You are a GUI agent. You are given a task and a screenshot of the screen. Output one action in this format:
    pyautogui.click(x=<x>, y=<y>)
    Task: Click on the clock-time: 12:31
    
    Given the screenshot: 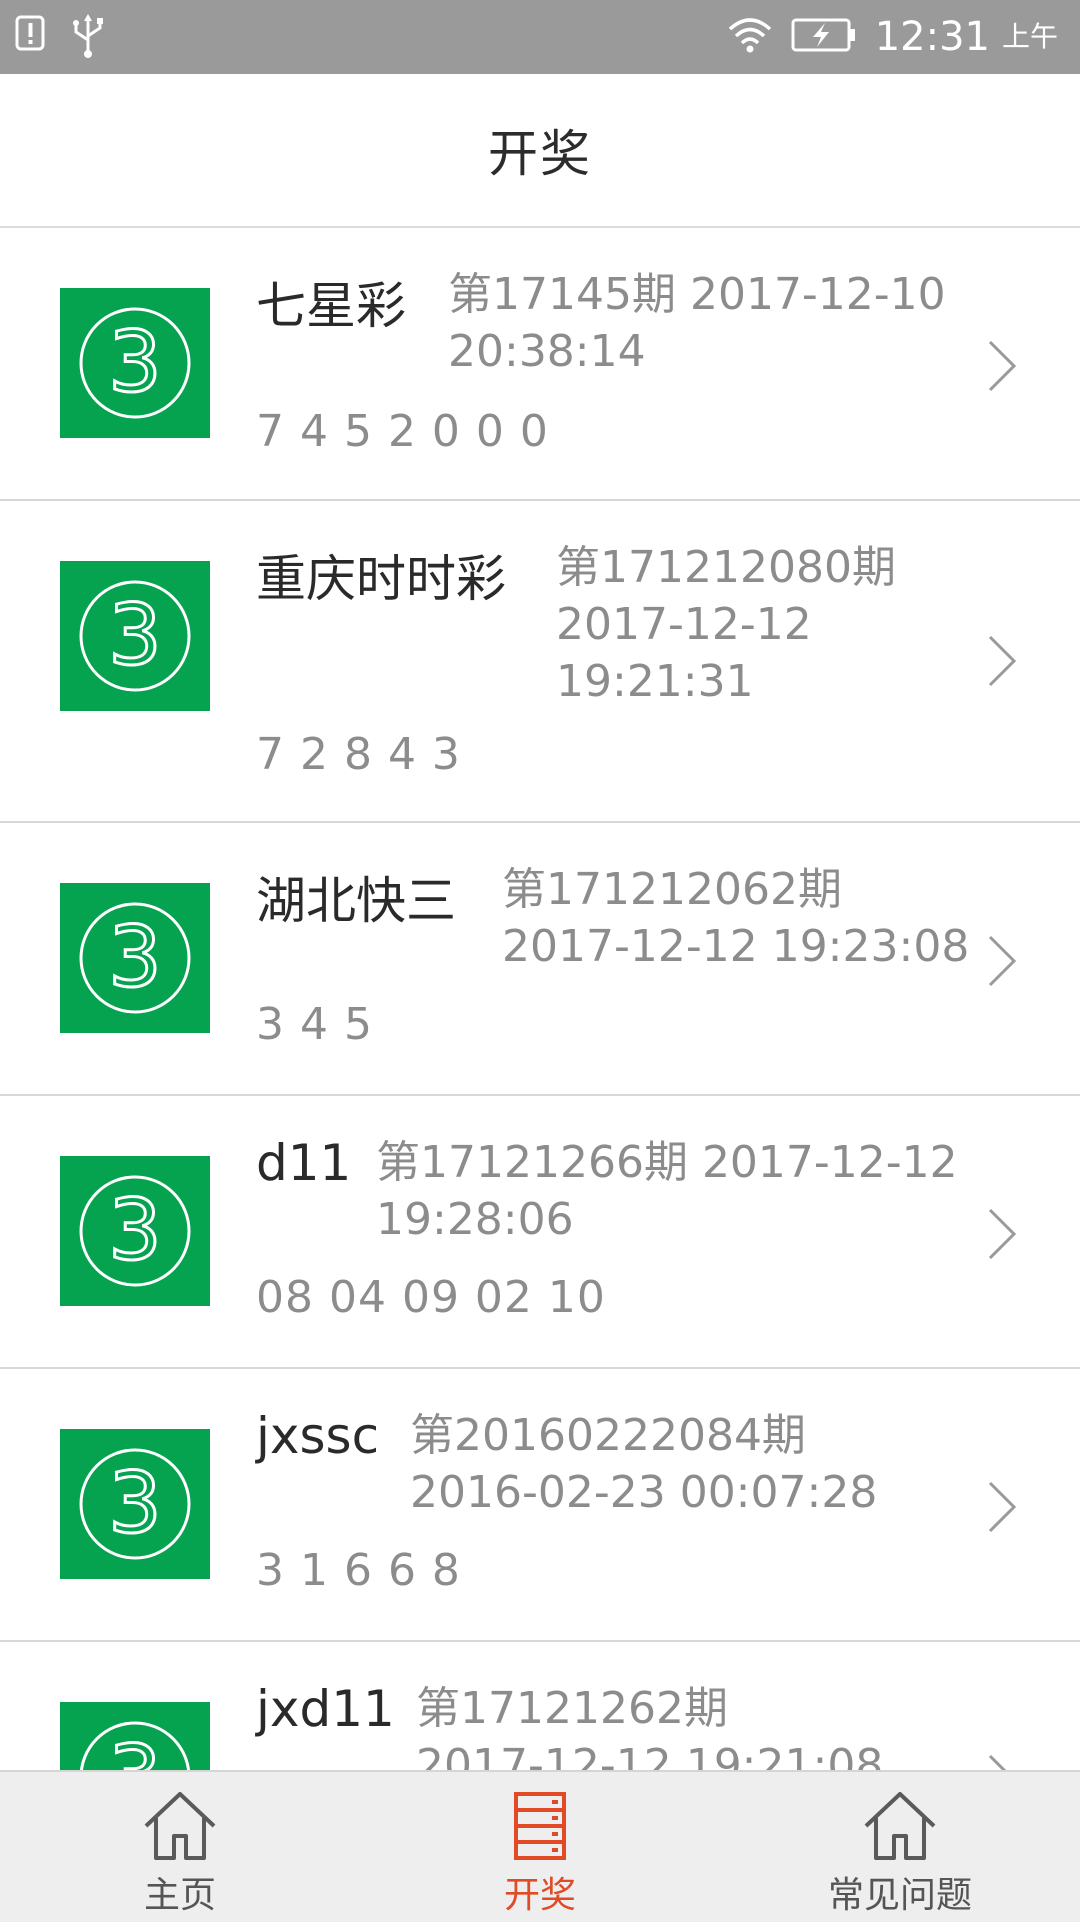 What is the action you would take?
    pyautogui.click(x=932, y=37)
    